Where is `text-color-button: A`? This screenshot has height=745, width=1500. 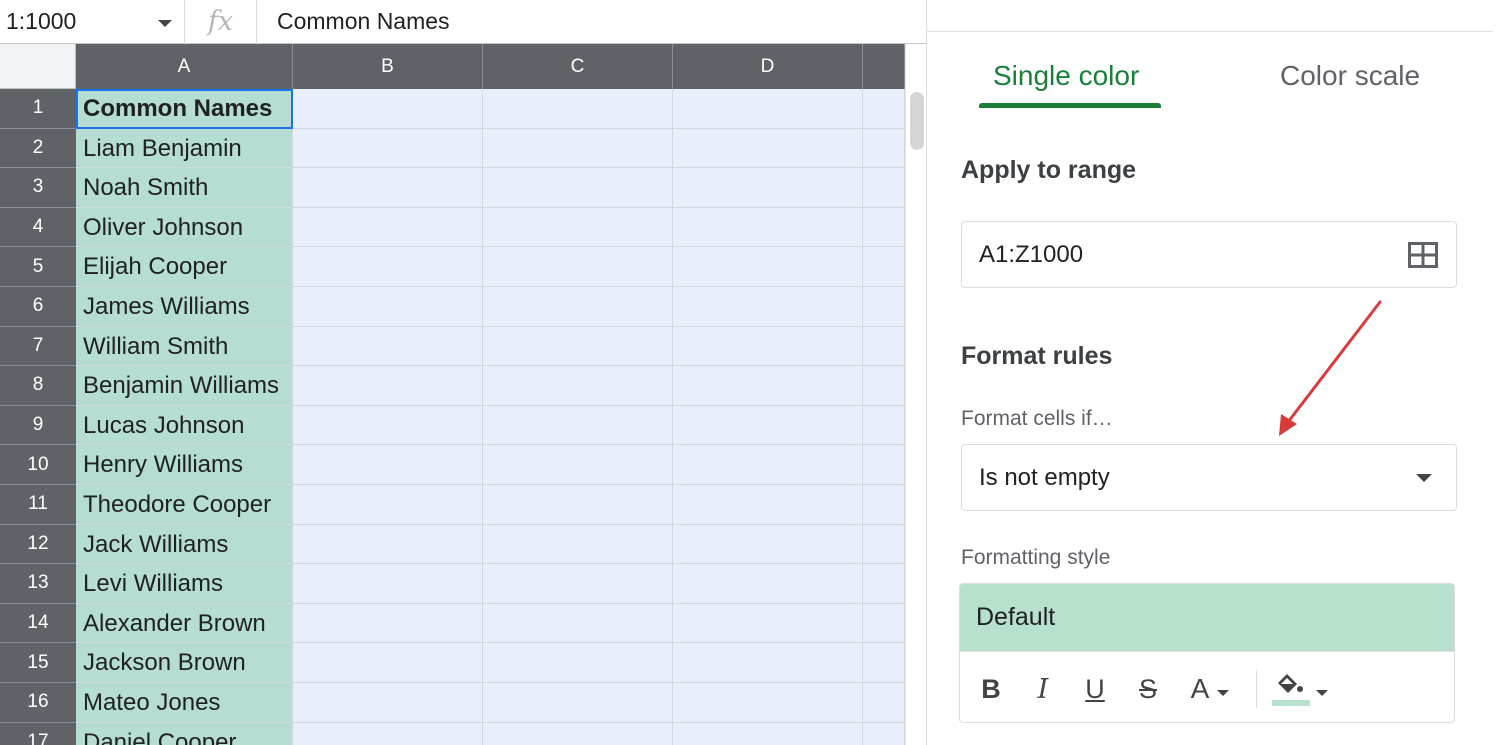
text-color-button: A is located at coordinates (1200, 689).